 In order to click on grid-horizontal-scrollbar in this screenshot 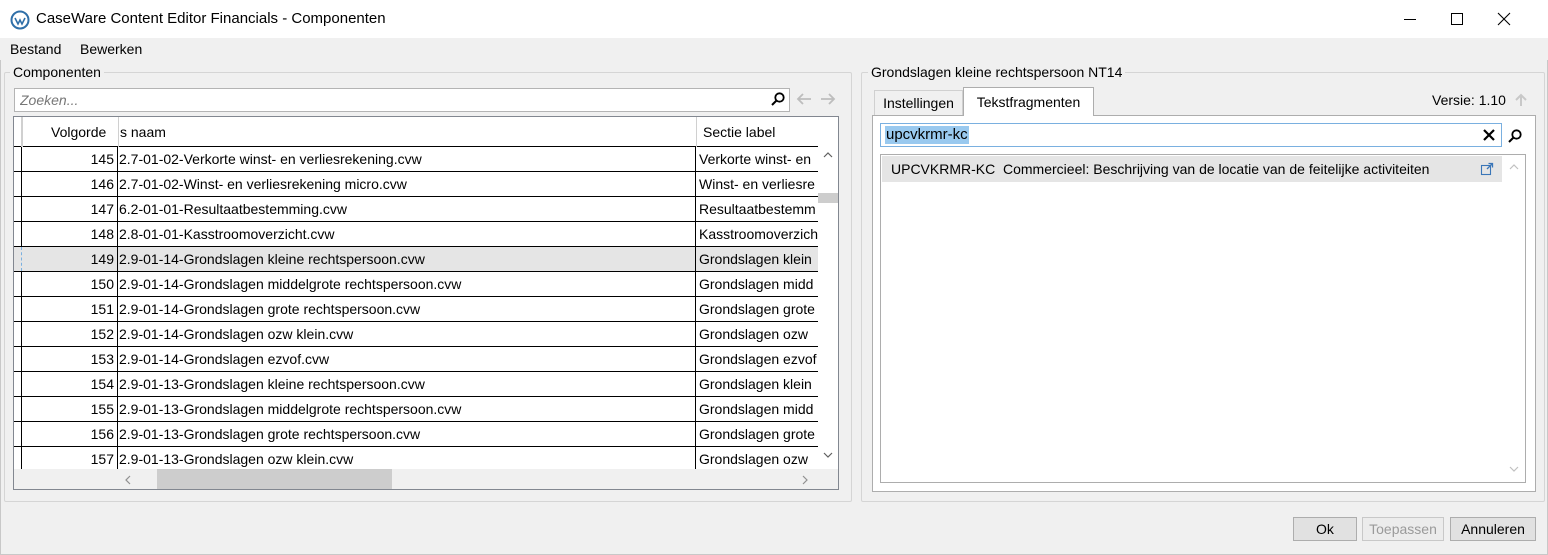, I will do `click(416, 479)`.